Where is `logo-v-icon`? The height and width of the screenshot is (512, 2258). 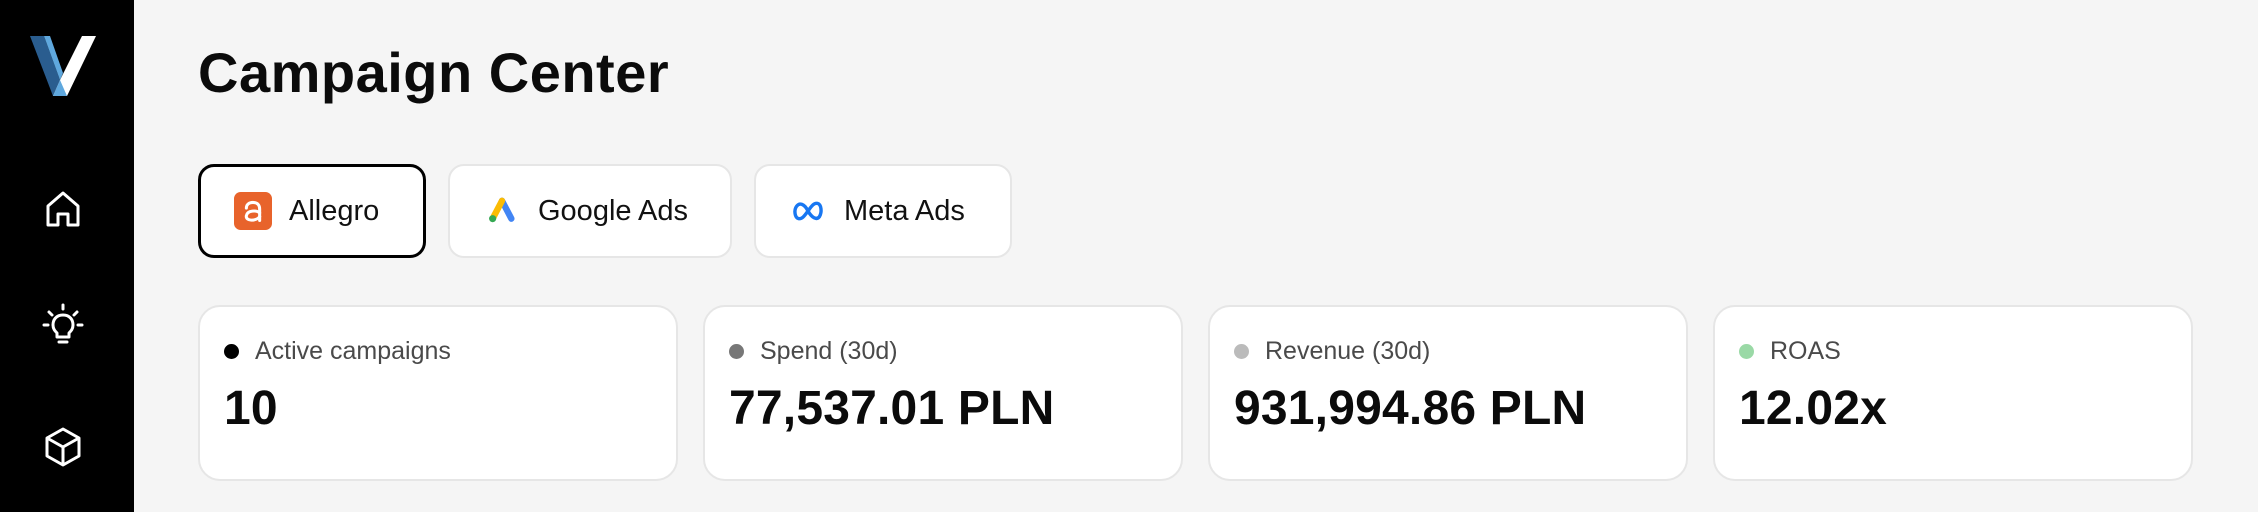
logo-v-icon is located at coordinates (63, 66).